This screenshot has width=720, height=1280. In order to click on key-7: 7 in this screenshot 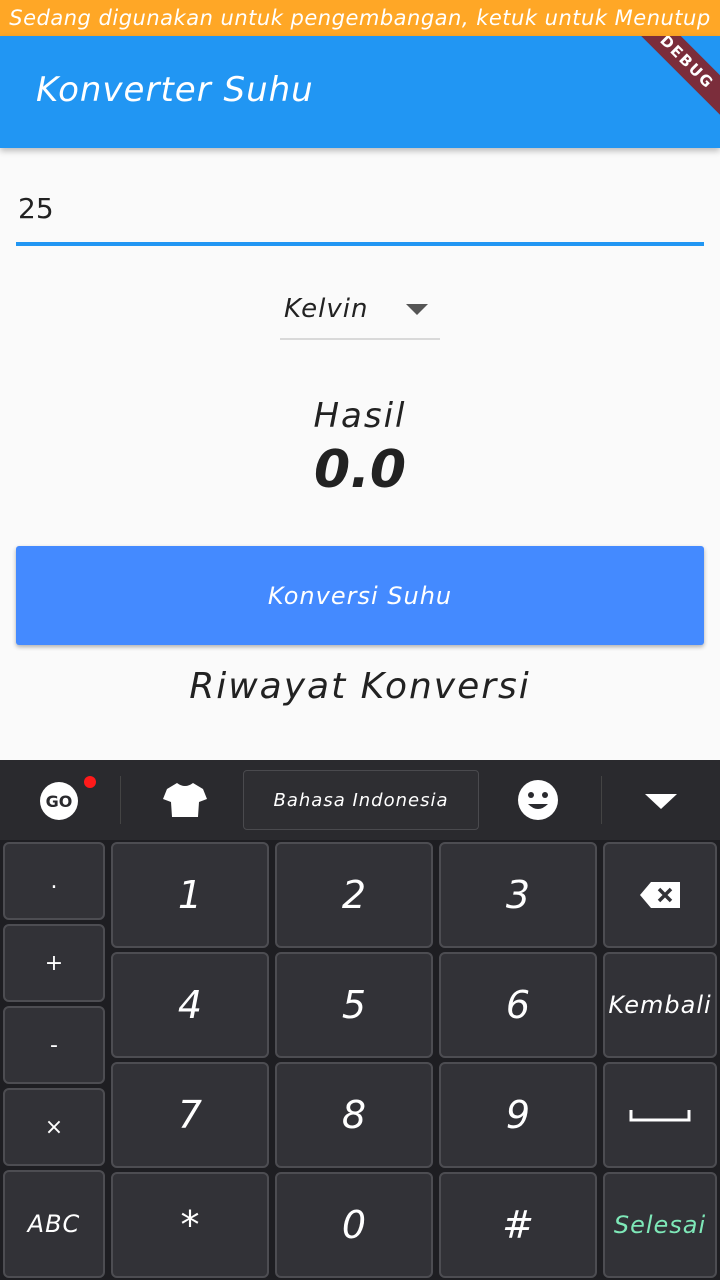, I will do `click(190, 1115)`.